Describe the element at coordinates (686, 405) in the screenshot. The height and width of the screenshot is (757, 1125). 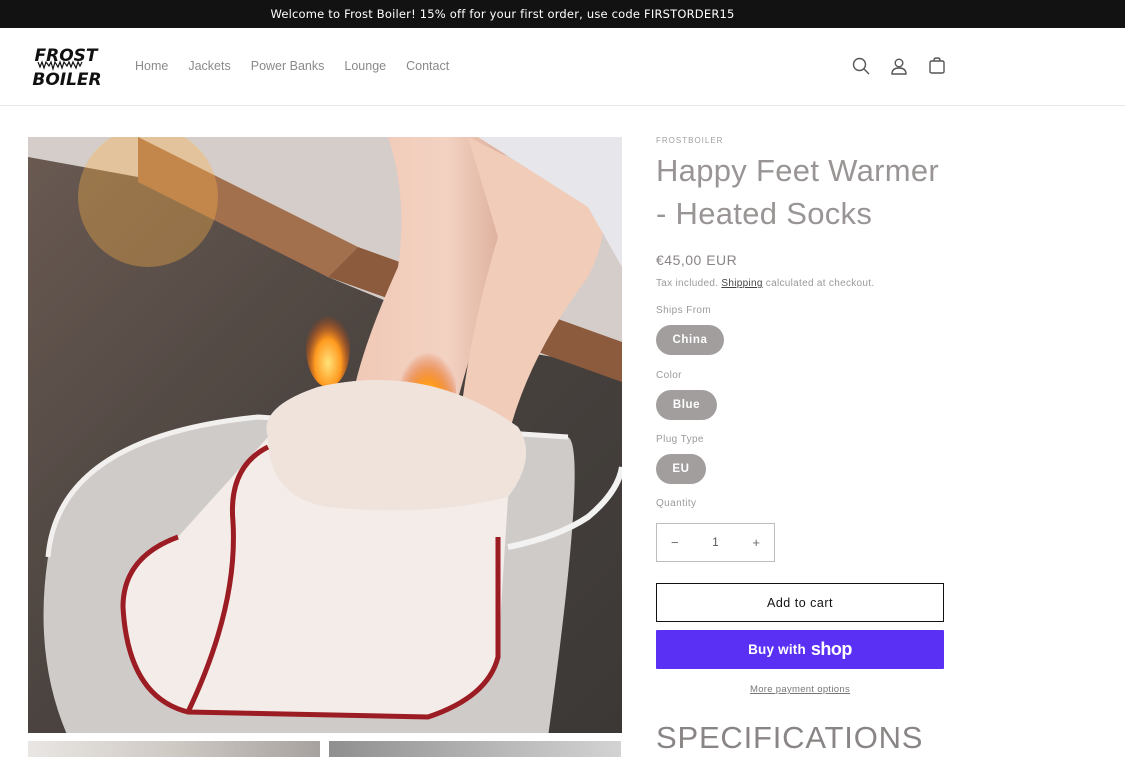
I see `option-value-blue: Blue` at that location.